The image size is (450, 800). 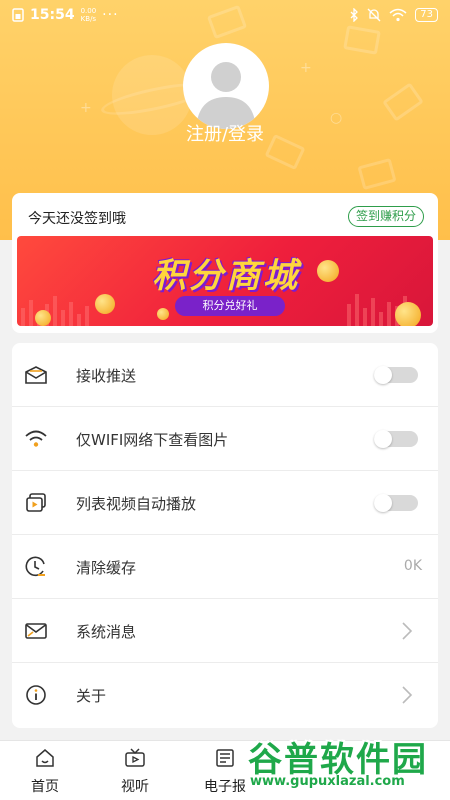 What do you see at coordinates (135, 772) in the screenshot?
I see `tab-audio-video: 视听` at bounding box center [135, 772].